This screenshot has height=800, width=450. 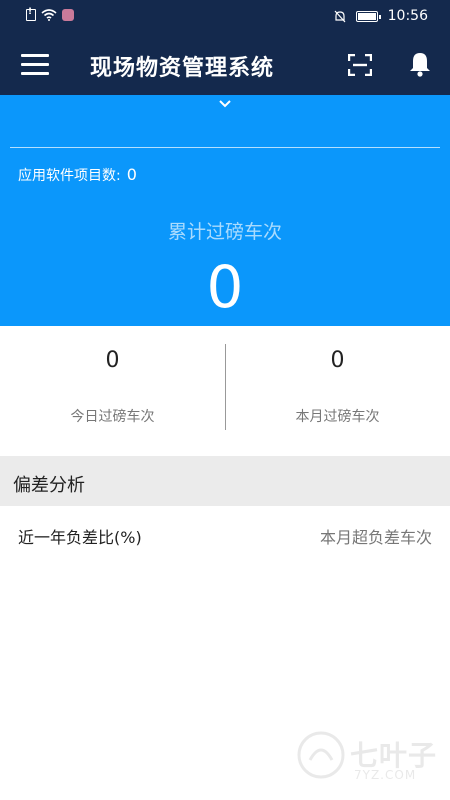 What do you see at coordinates (112, 417) in the screenshot?
I see `today-weighing-label: 今日过磅车次` at bounding box center [112, 417].